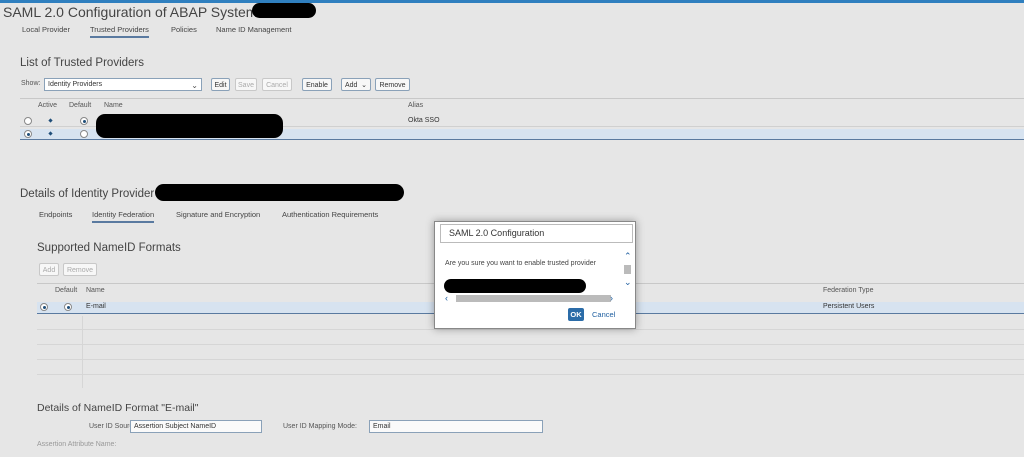  What do you see at coordinates (218, 214) in the screenshot?
I see `tab-signature-encryption: Signature and Encryption` at bounding box center [218, 214].